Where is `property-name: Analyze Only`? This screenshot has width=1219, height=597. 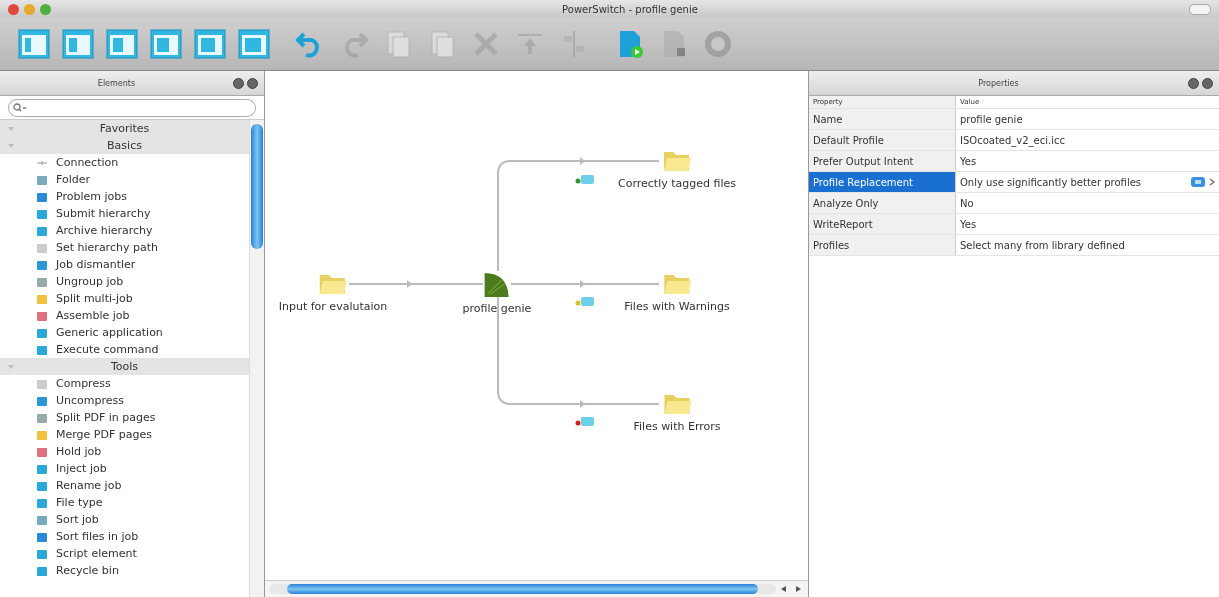
property-name: Analyze Only is located at coordinates (882, 203).